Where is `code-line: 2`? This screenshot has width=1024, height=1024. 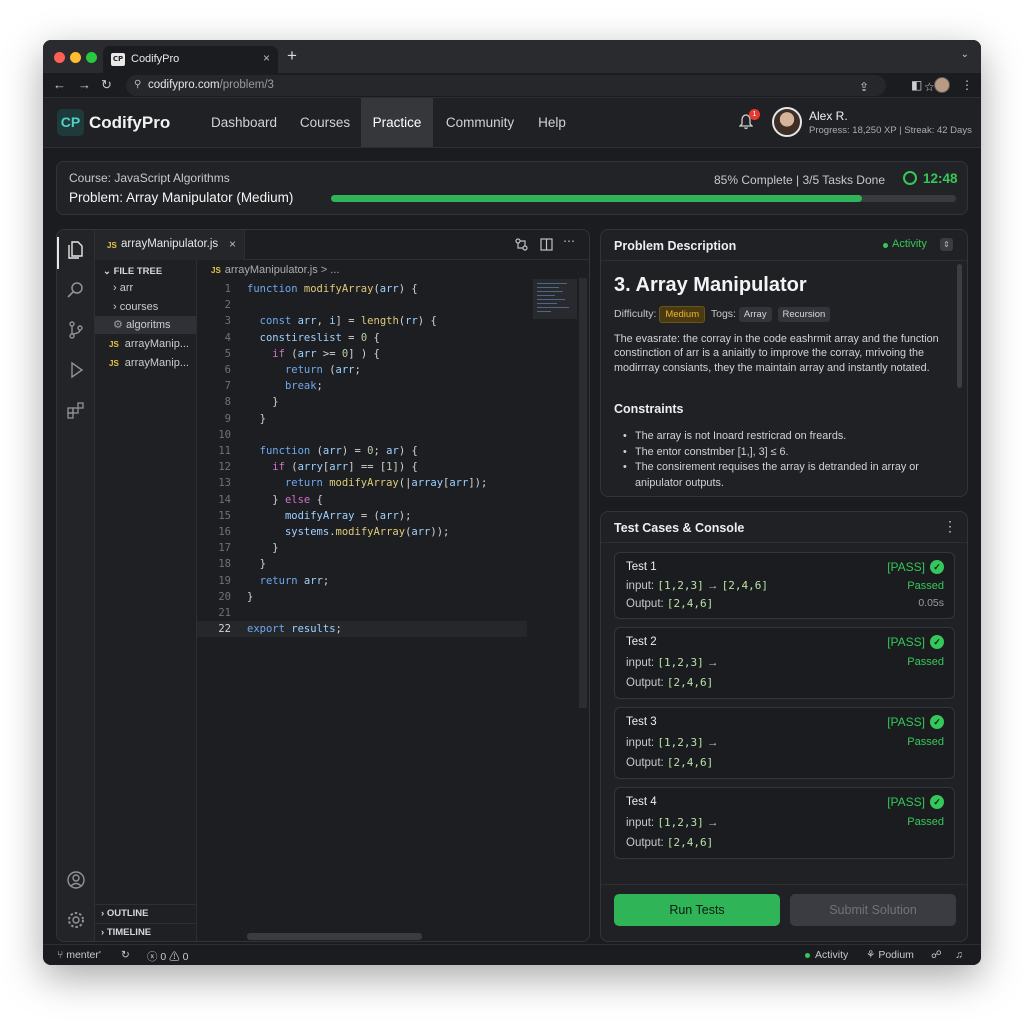
code-line: 2 is located at coordinates (362, 305).